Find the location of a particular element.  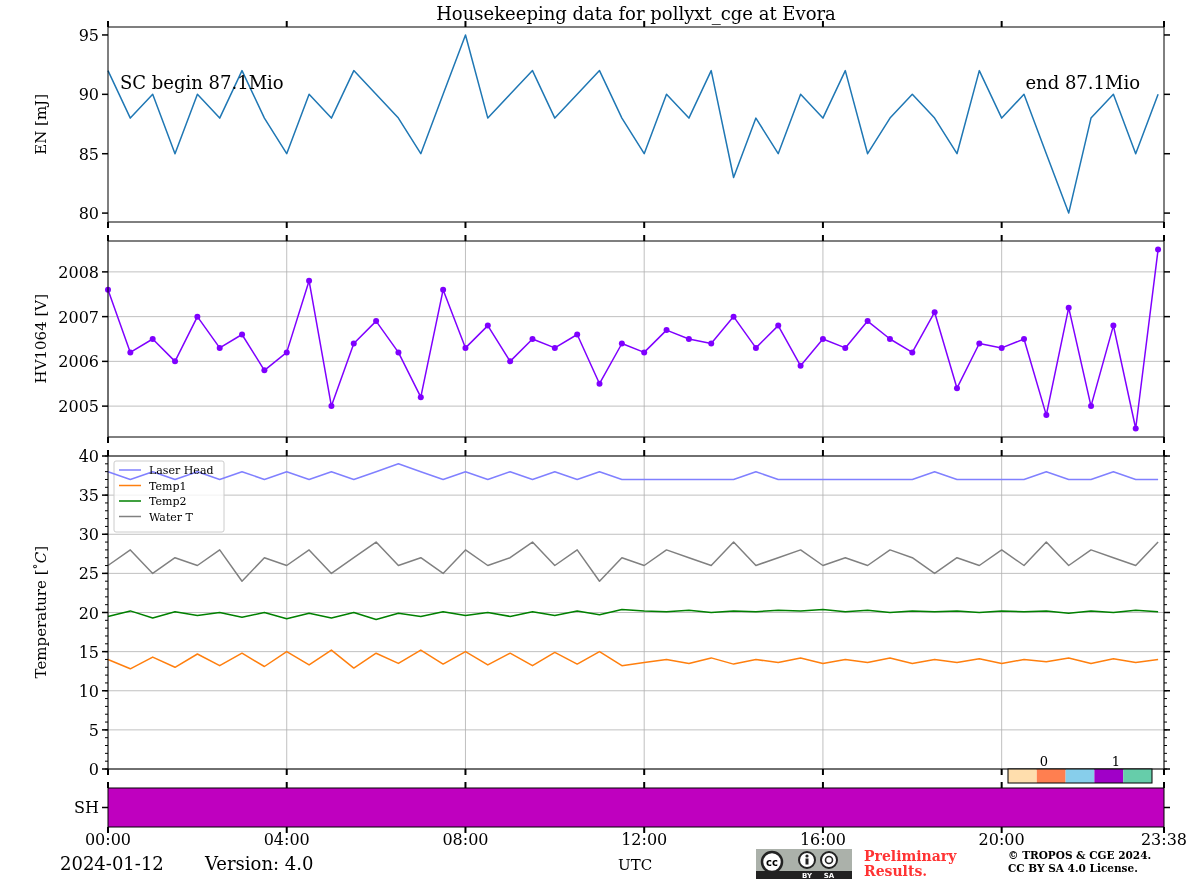

badge-text: cc is located at coordinates (772, 862).